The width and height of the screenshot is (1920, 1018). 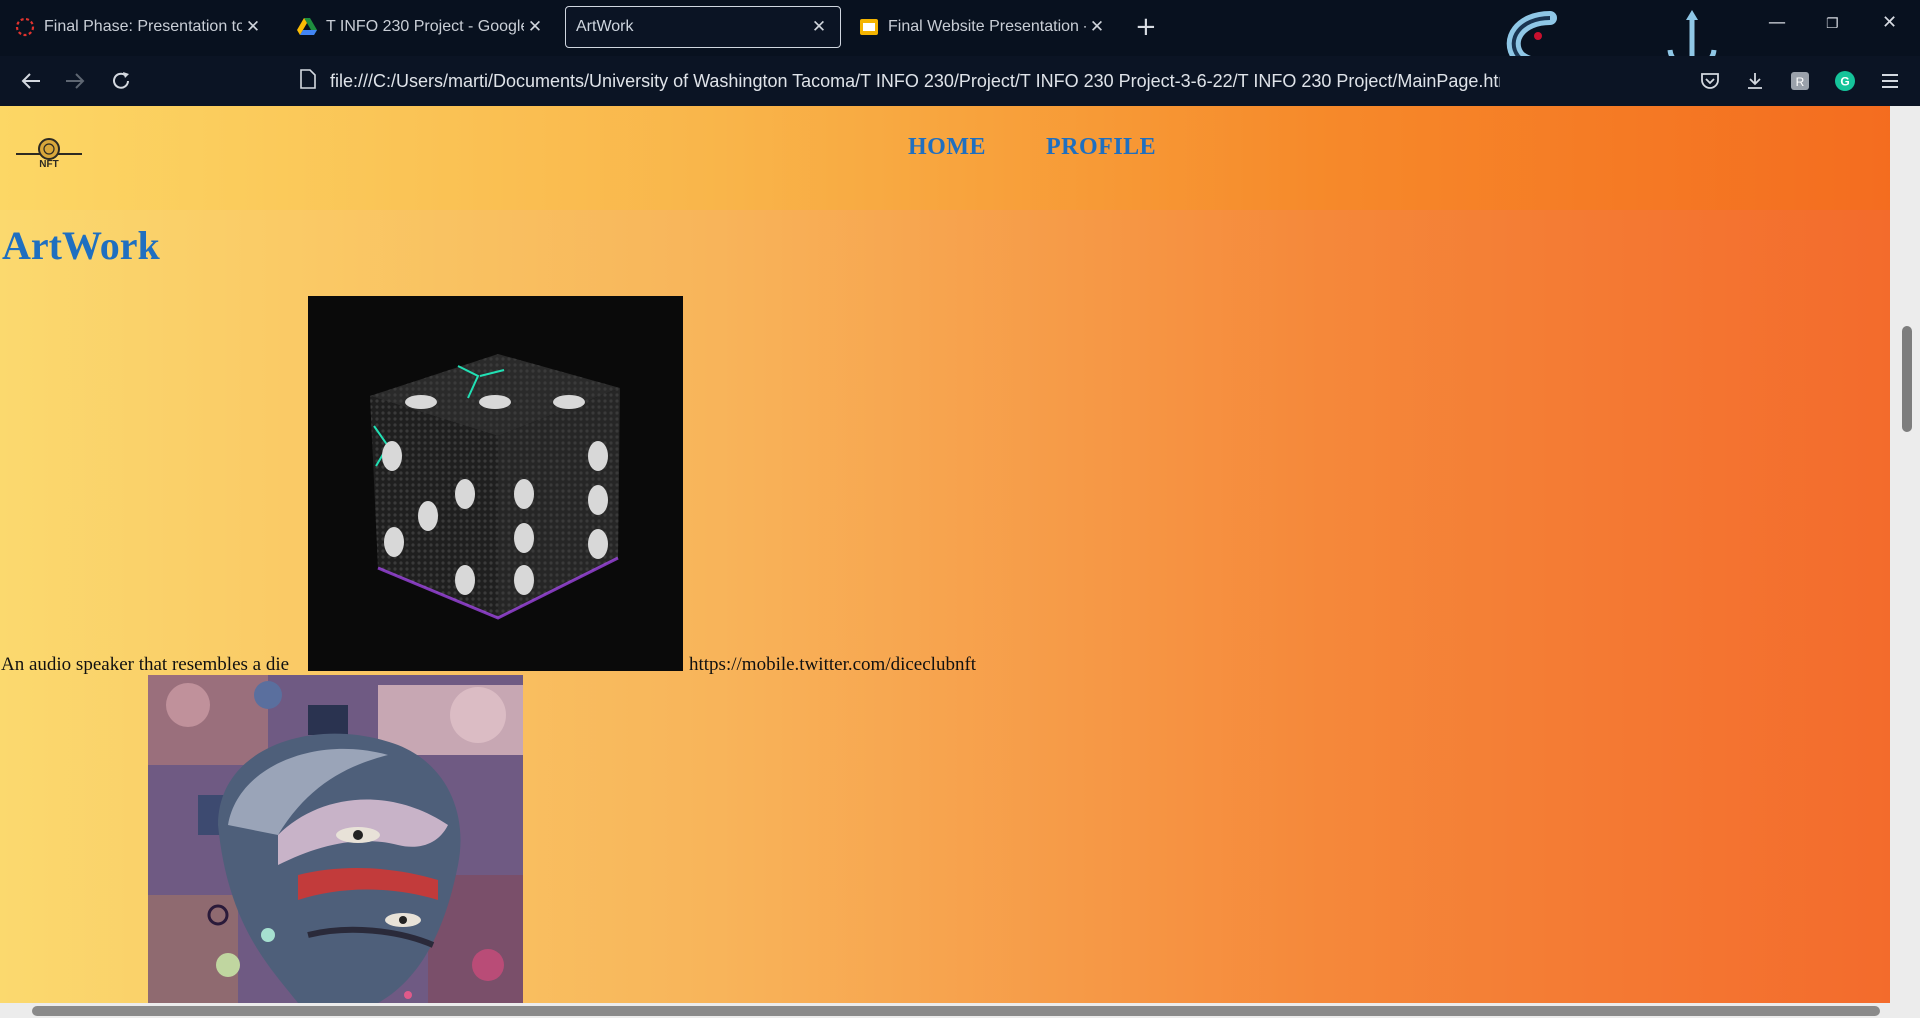 What do you see at coordinates (48, 164) in the screenshot?
I see `logo-text: NFT` at bounding box center [48, 164].